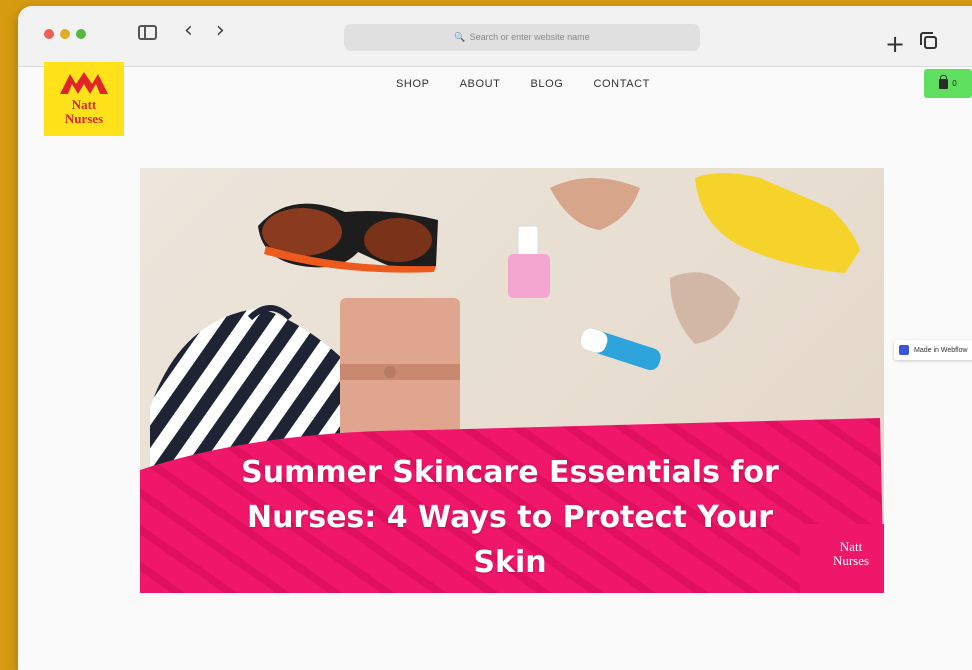  I want to click on forward-arrow-icon: ›, so click(220, 31).